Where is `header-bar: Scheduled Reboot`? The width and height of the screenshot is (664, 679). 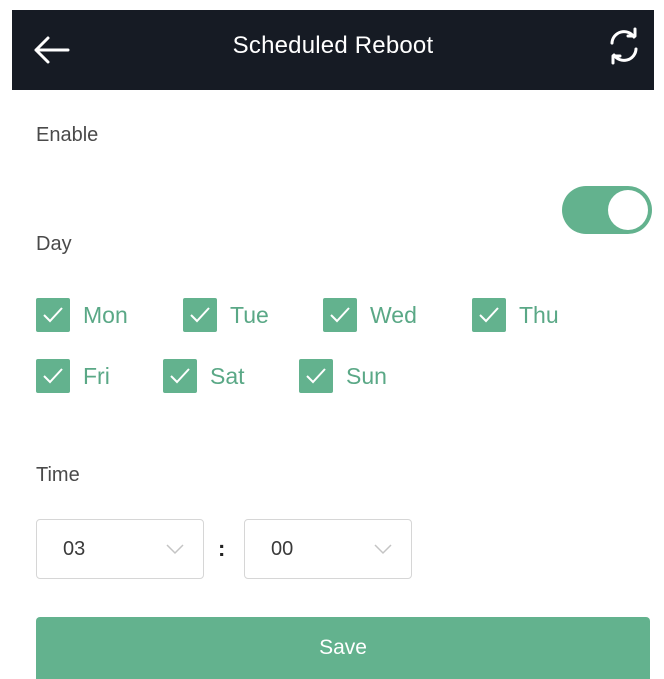 header-bar: Scheduled Reboot is located at coordinates (333, 50).